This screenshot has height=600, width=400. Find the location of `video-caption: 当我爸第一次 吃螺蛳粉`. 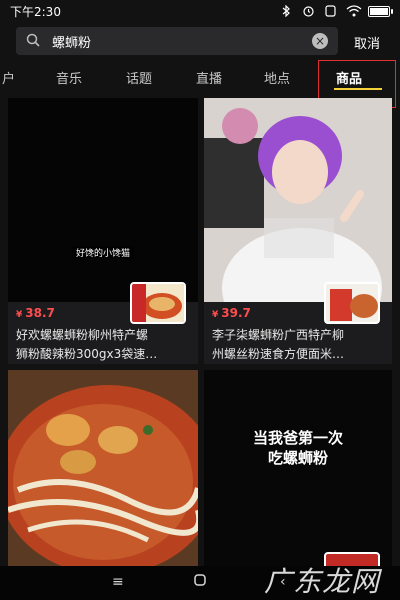

video-caption: 当我爸第一次 吃螺蛳粉 is located at coordinates (297, 448).